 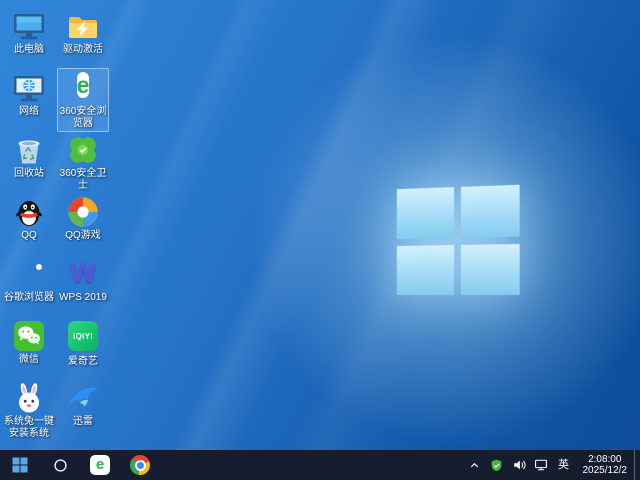 I want to click on icon-label: QQ, so click(x=29, y=235).